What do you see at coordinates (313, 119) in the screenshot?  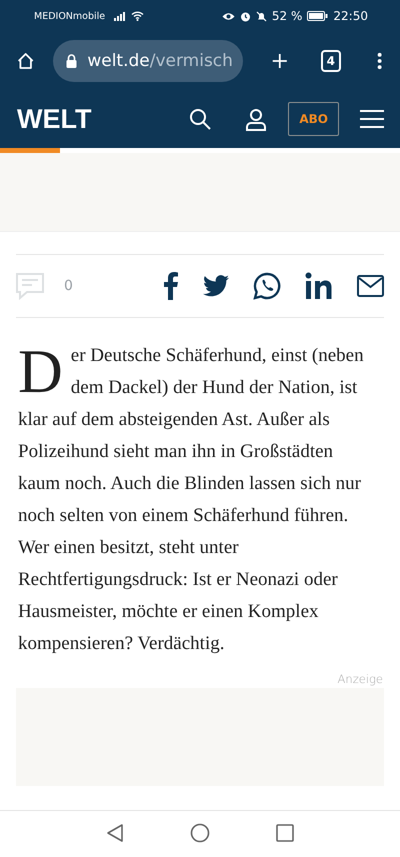 I see `subscribe-button: ABO` at bounding box center [313, 119].